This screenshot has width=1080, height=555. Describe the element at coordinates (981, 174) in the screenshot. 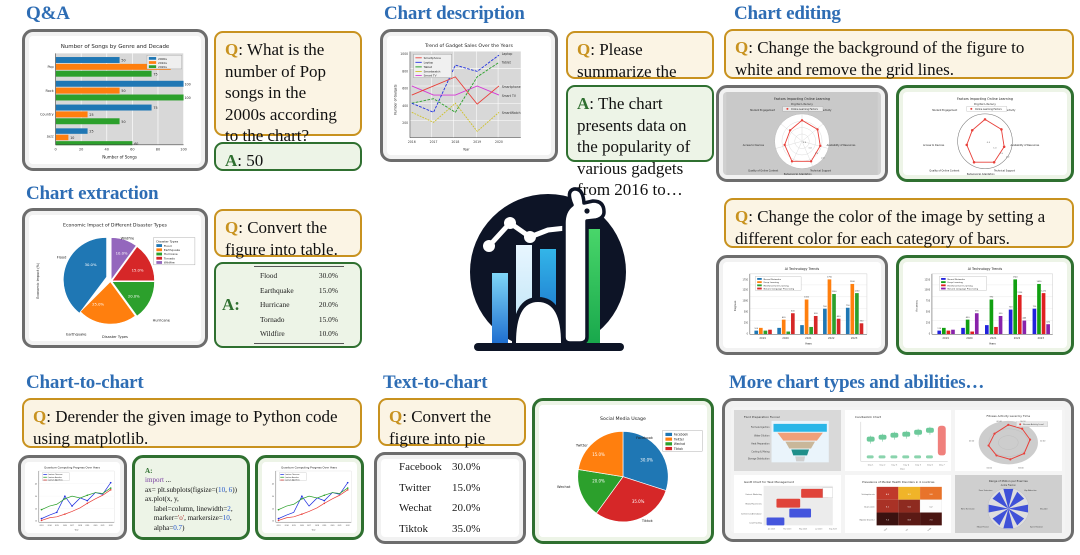

I see `svg-text: Pedagogical Adaptation` at that location.